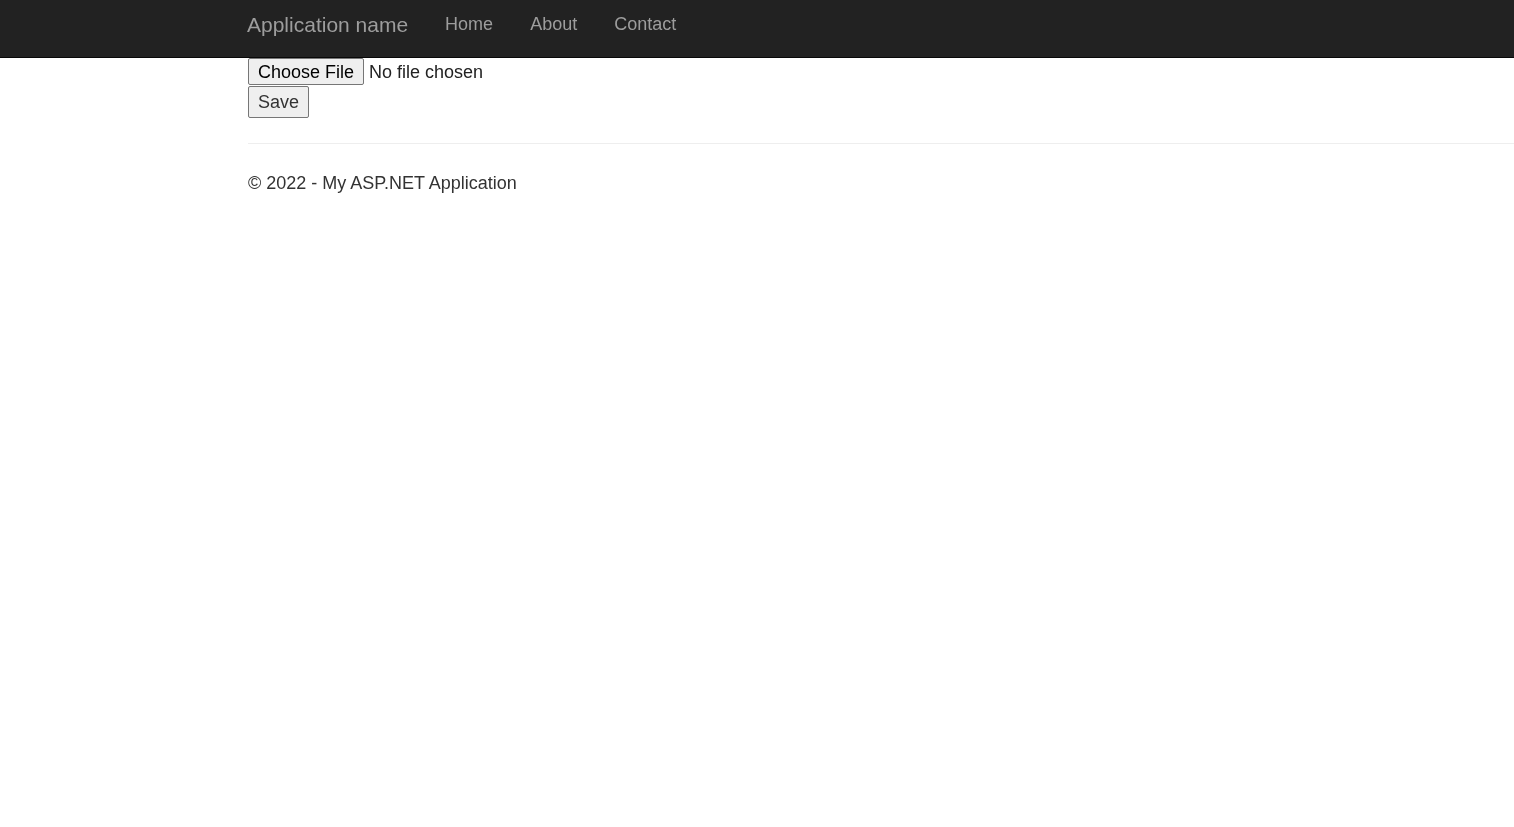 The image size is (1514, 827). What do you see at coordinates (383, 183) in the screenshot?
I see `footer-text: © 2022 - My ASP.NET Application` at bounding box center [383, 183].